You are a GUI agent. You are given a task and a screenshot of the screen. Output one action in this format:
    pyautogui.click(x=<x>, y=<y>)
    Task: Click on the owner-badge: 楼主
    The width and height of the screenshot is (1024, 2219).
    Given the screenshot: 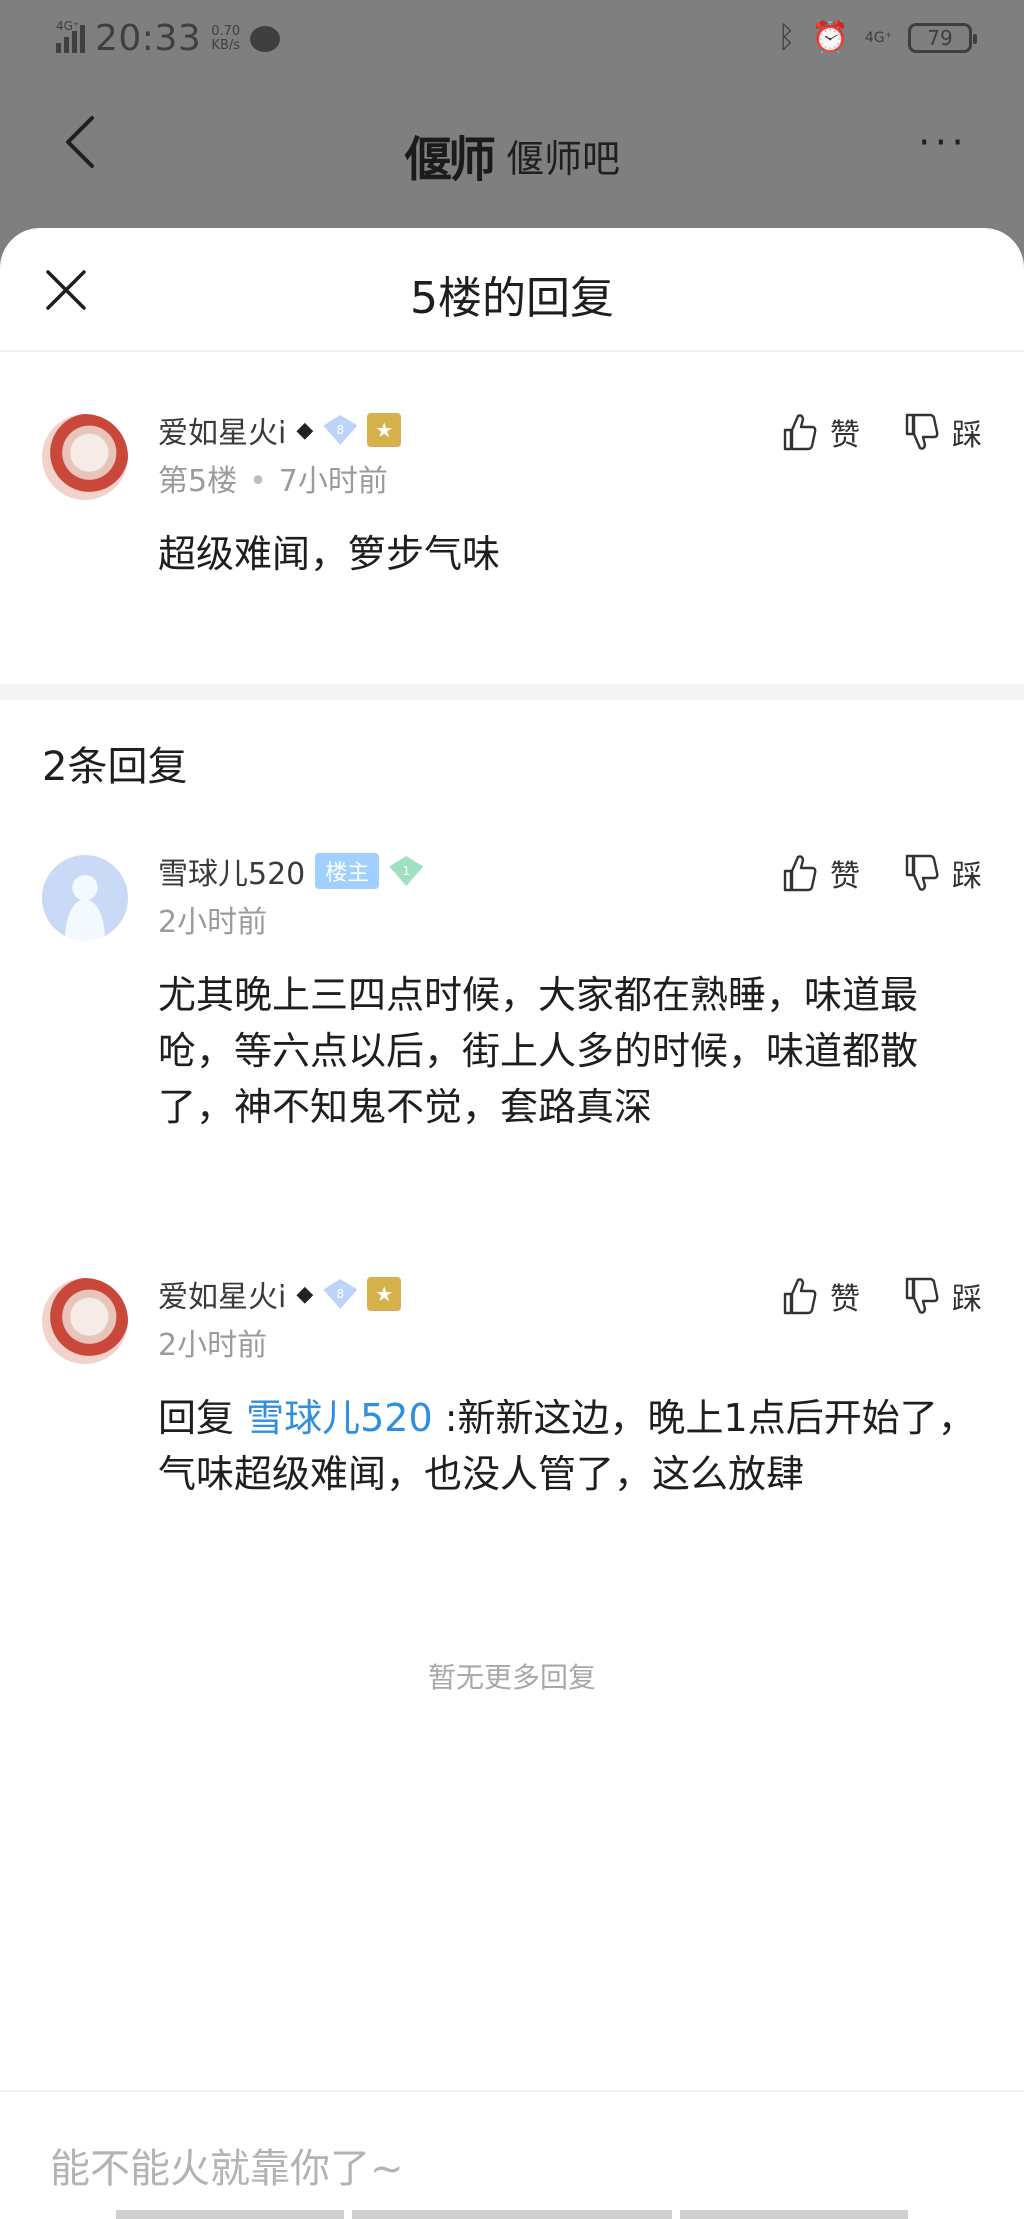 What is the action you would take?
    pyautogui.click(x=347, y=871)
    